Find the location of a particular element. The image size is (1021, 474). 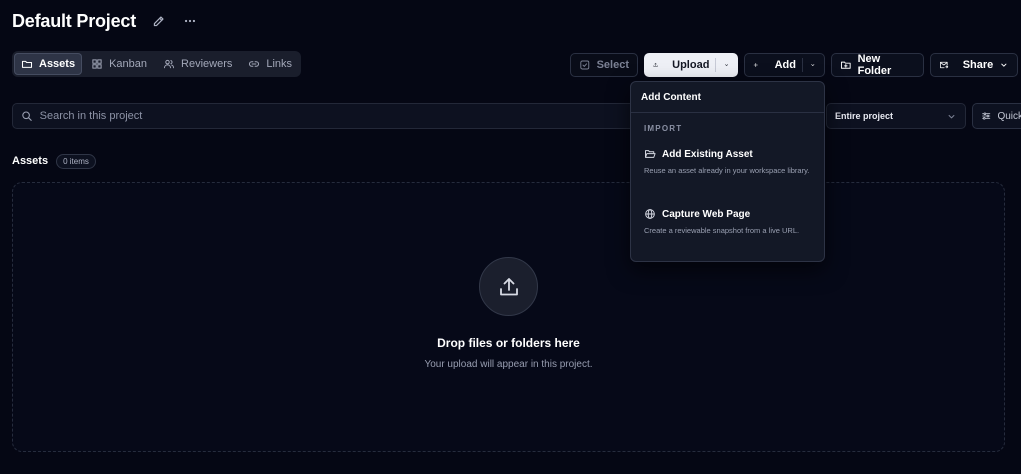

globe-icon is located at coordinates (650, 214).